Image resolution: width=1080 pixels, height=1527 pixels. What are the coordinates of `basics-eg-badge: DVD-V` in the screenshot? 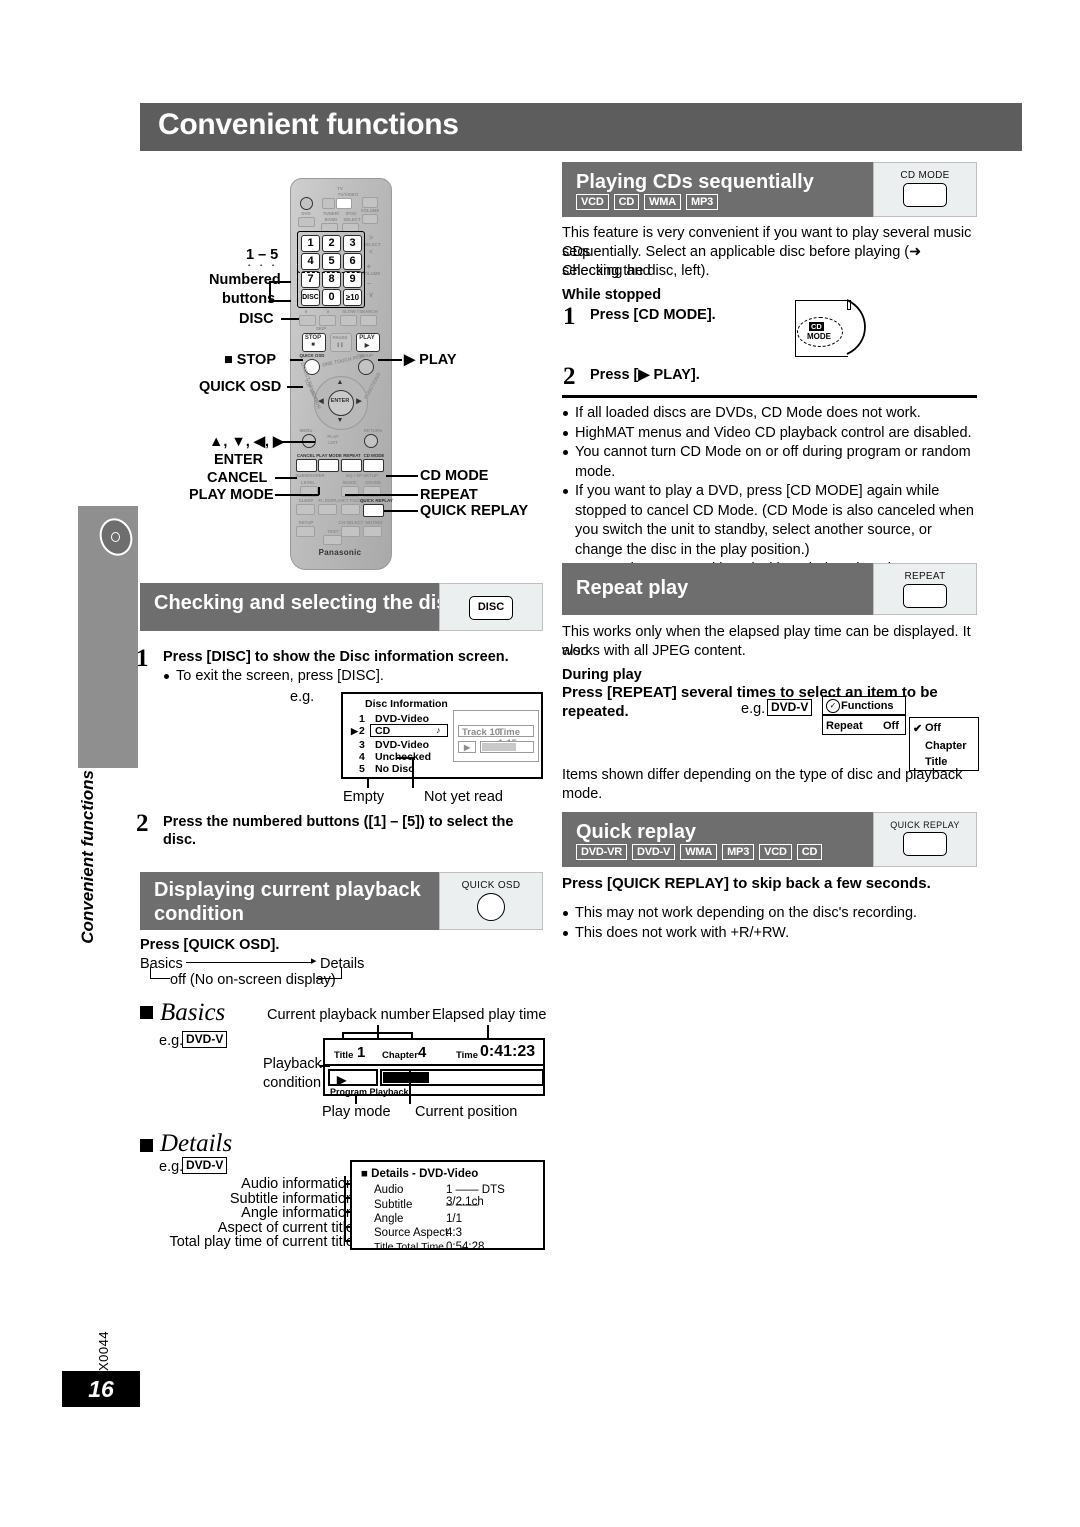 It's located at (205, 1039).